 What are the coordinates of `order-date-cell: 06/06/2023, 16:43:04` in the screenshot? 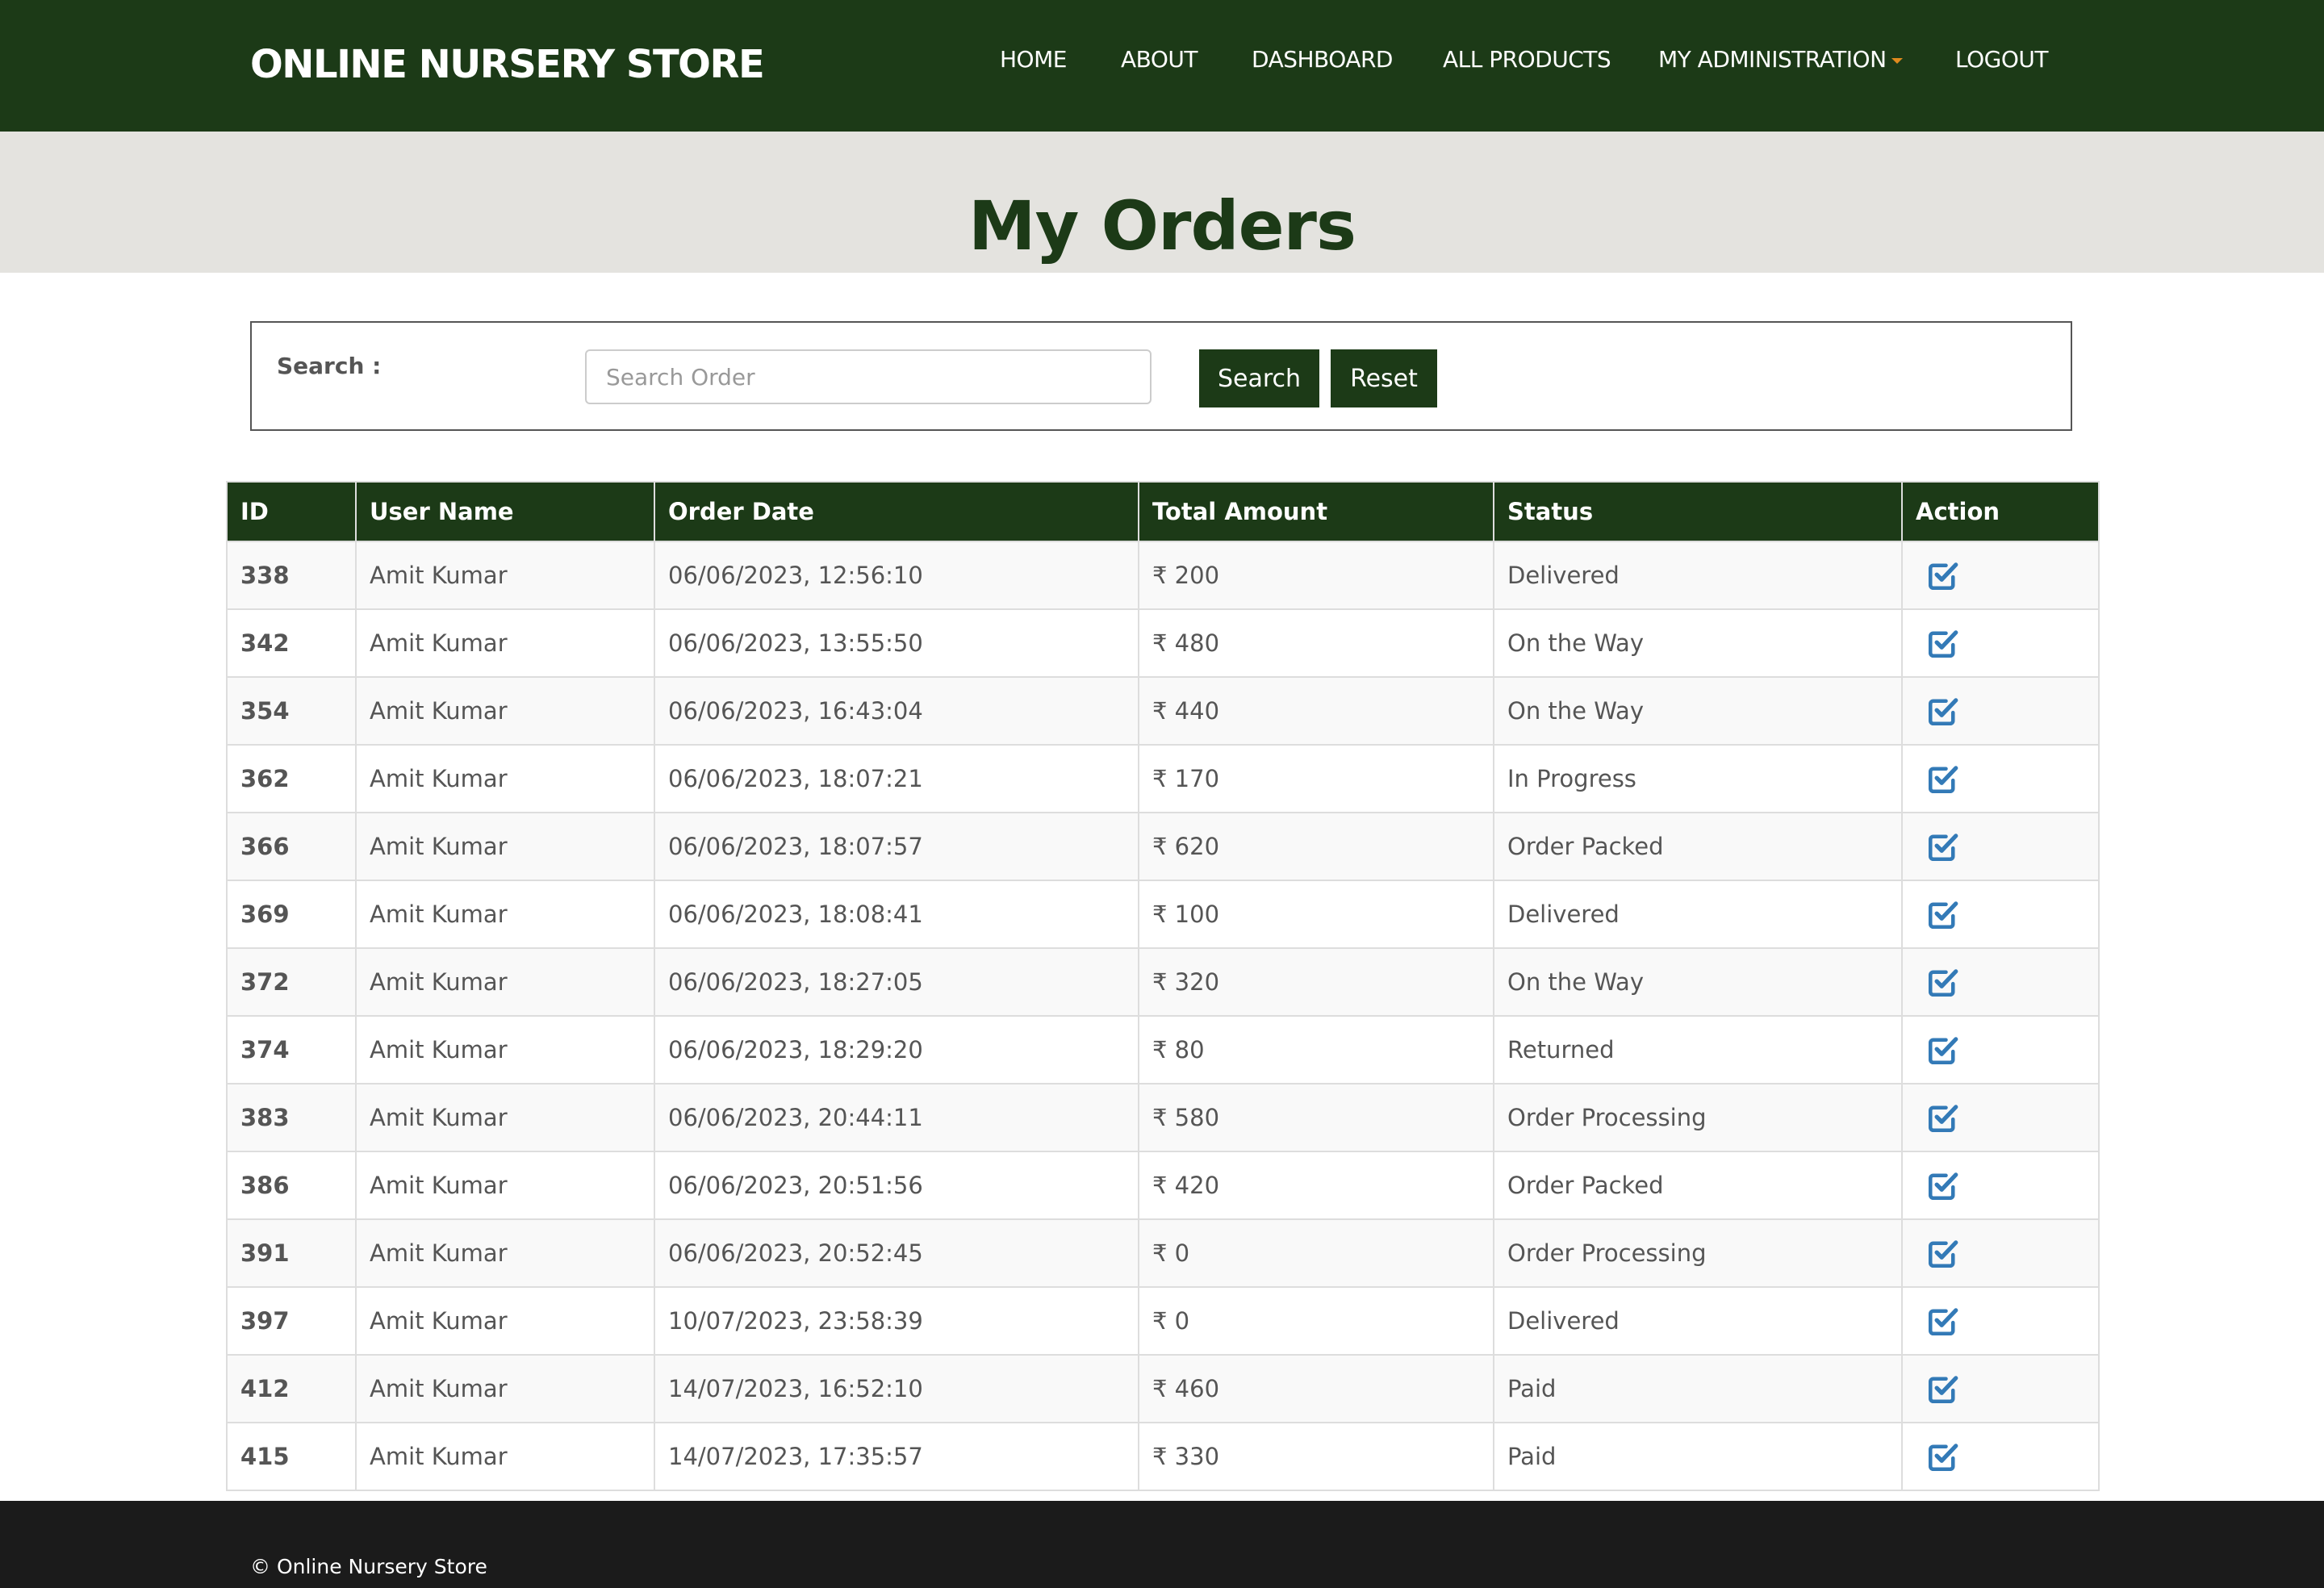 It's located at (897, 711).